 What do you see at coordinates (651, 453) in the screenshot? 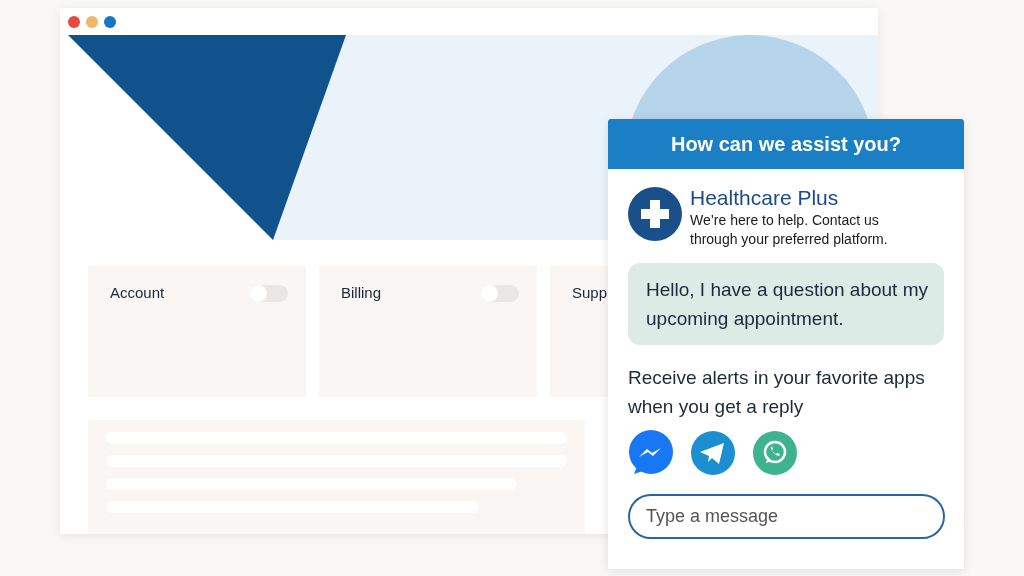
I see `messenger-icon` at bounding box center [651, 453].